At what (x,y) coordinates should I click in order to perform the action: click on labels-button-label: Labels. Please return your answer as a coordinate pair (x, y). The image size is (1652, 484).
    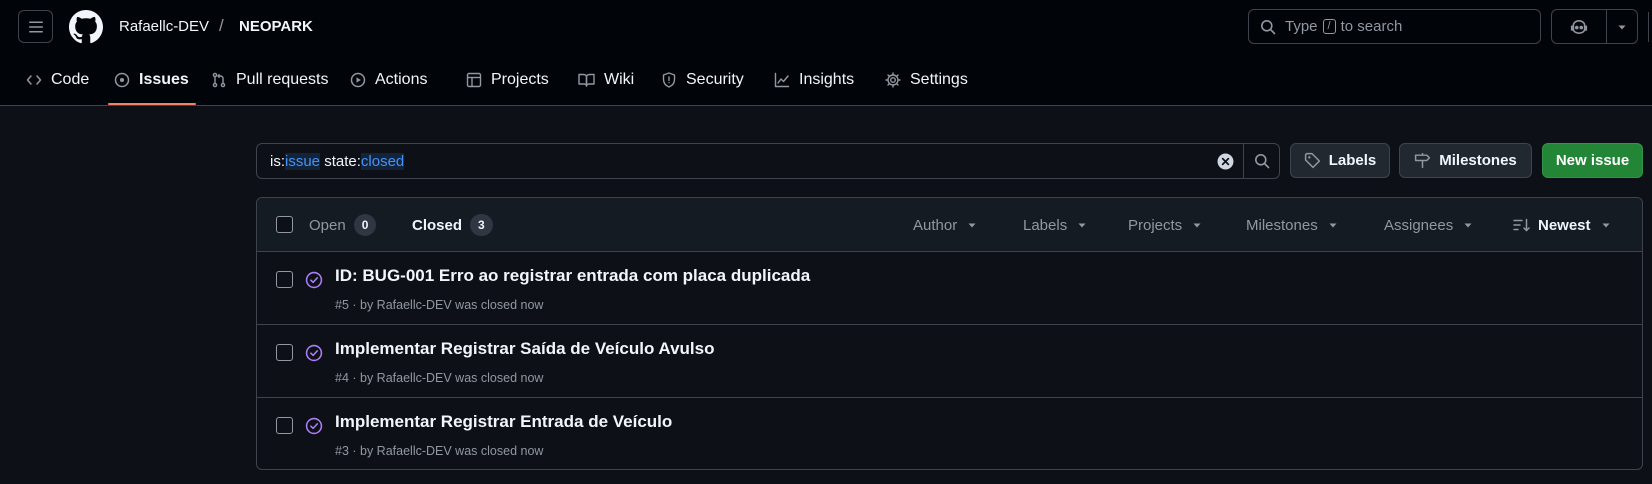
    Looking at the image, I should click on (1352, 160).